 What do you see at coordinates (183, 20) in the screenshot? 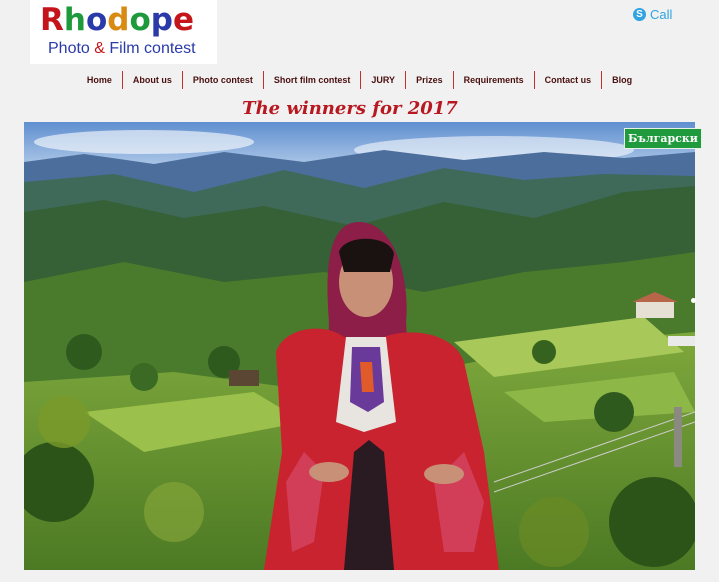
I see `logo-letter-7: e` at bounding box center [183, 20].